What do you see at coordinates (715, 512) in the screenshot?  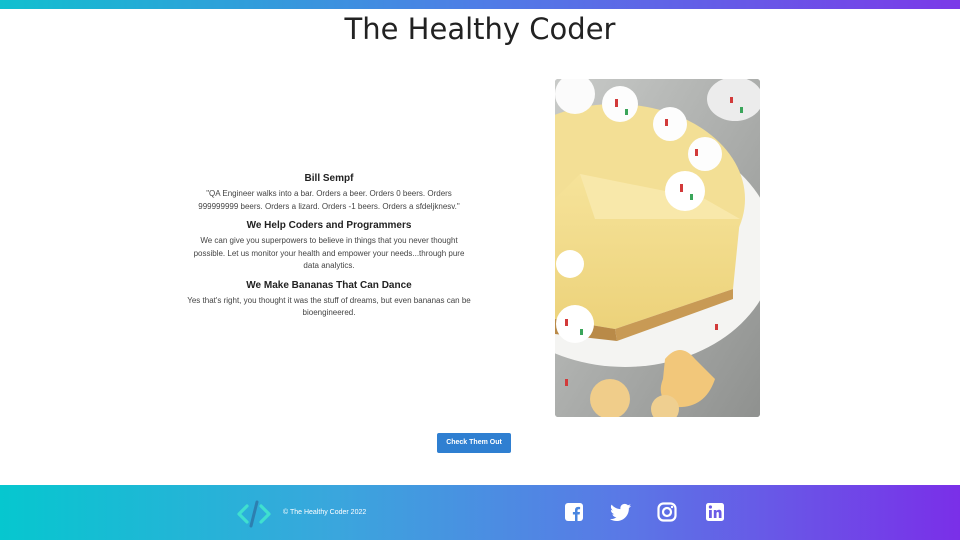 I see `linkedin-icon` at bounding box center [715, 512].